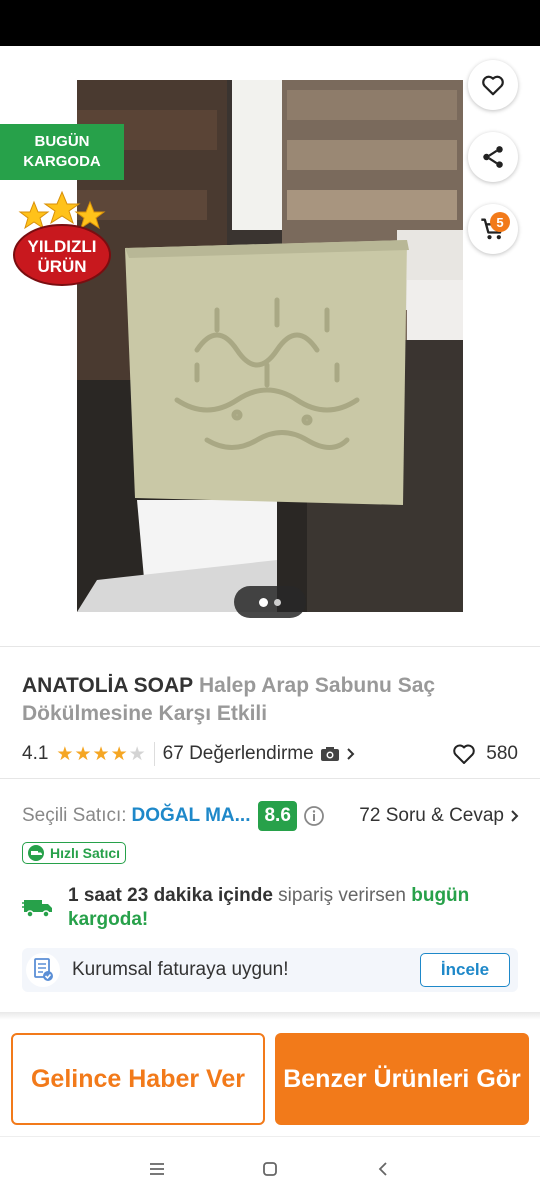  I want to click on cart-button: 5, so click(493, 229).